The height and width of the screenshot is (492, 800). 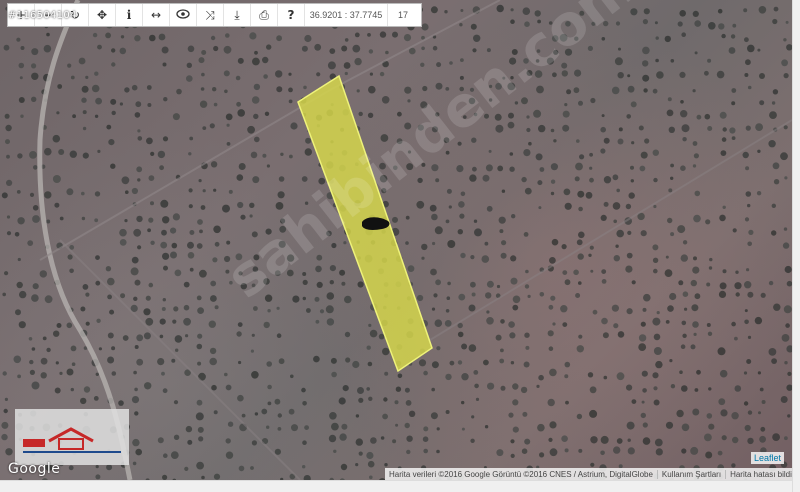 I want to click on minus-icon: −, so click(x=48, y=15).